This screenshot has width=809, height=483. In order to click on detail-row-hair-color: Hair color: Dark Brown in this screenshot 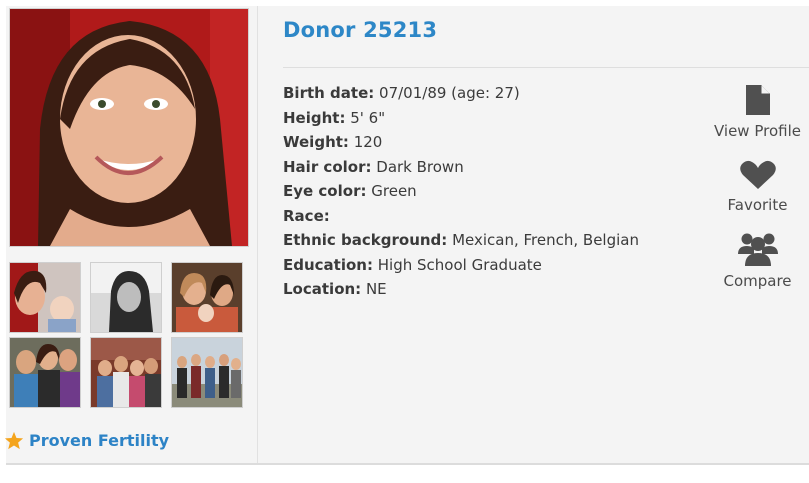, I will do `click(373, 166)`.